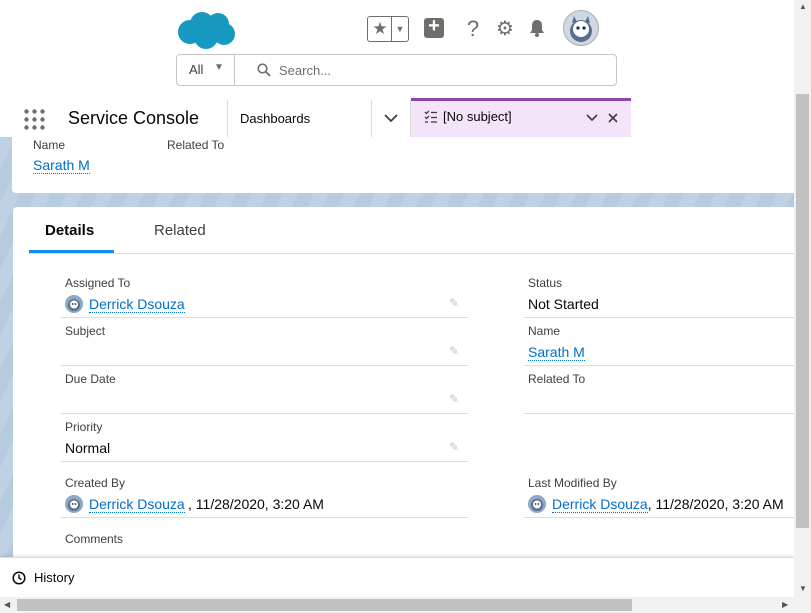  I want to click on close-icon, so click(613, 118).